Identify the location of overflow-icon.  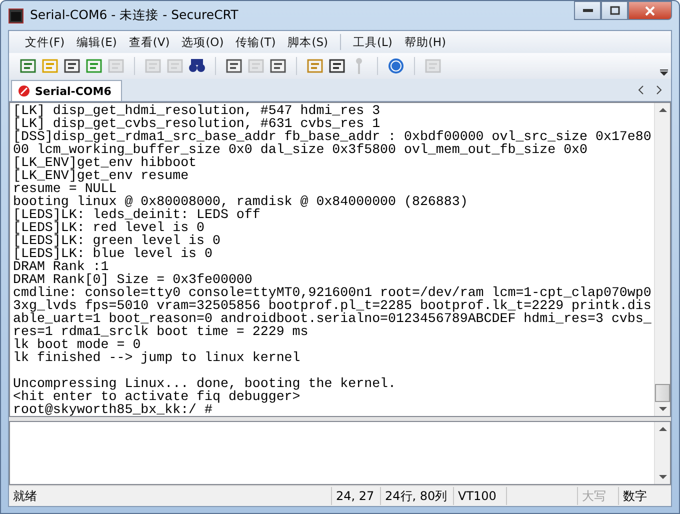
(664, 72).